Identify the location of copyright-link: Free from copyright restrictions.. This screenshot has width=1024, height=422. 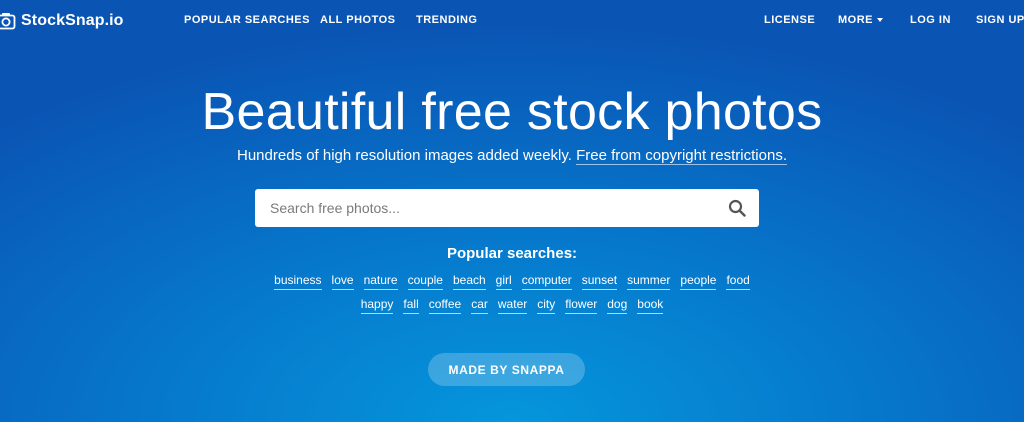
(681, 156).